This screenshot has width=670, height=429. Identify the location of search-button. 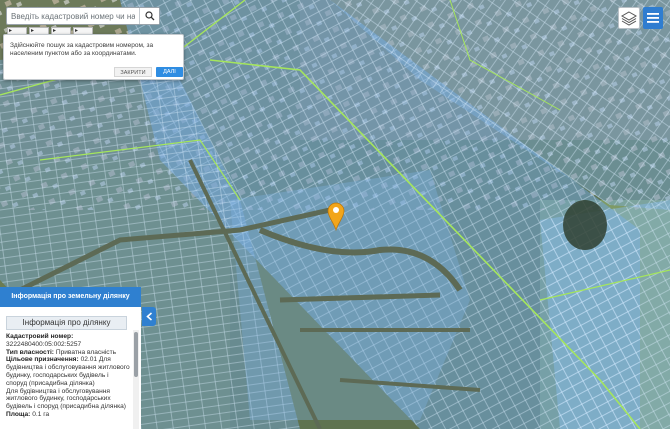
(149, 16).